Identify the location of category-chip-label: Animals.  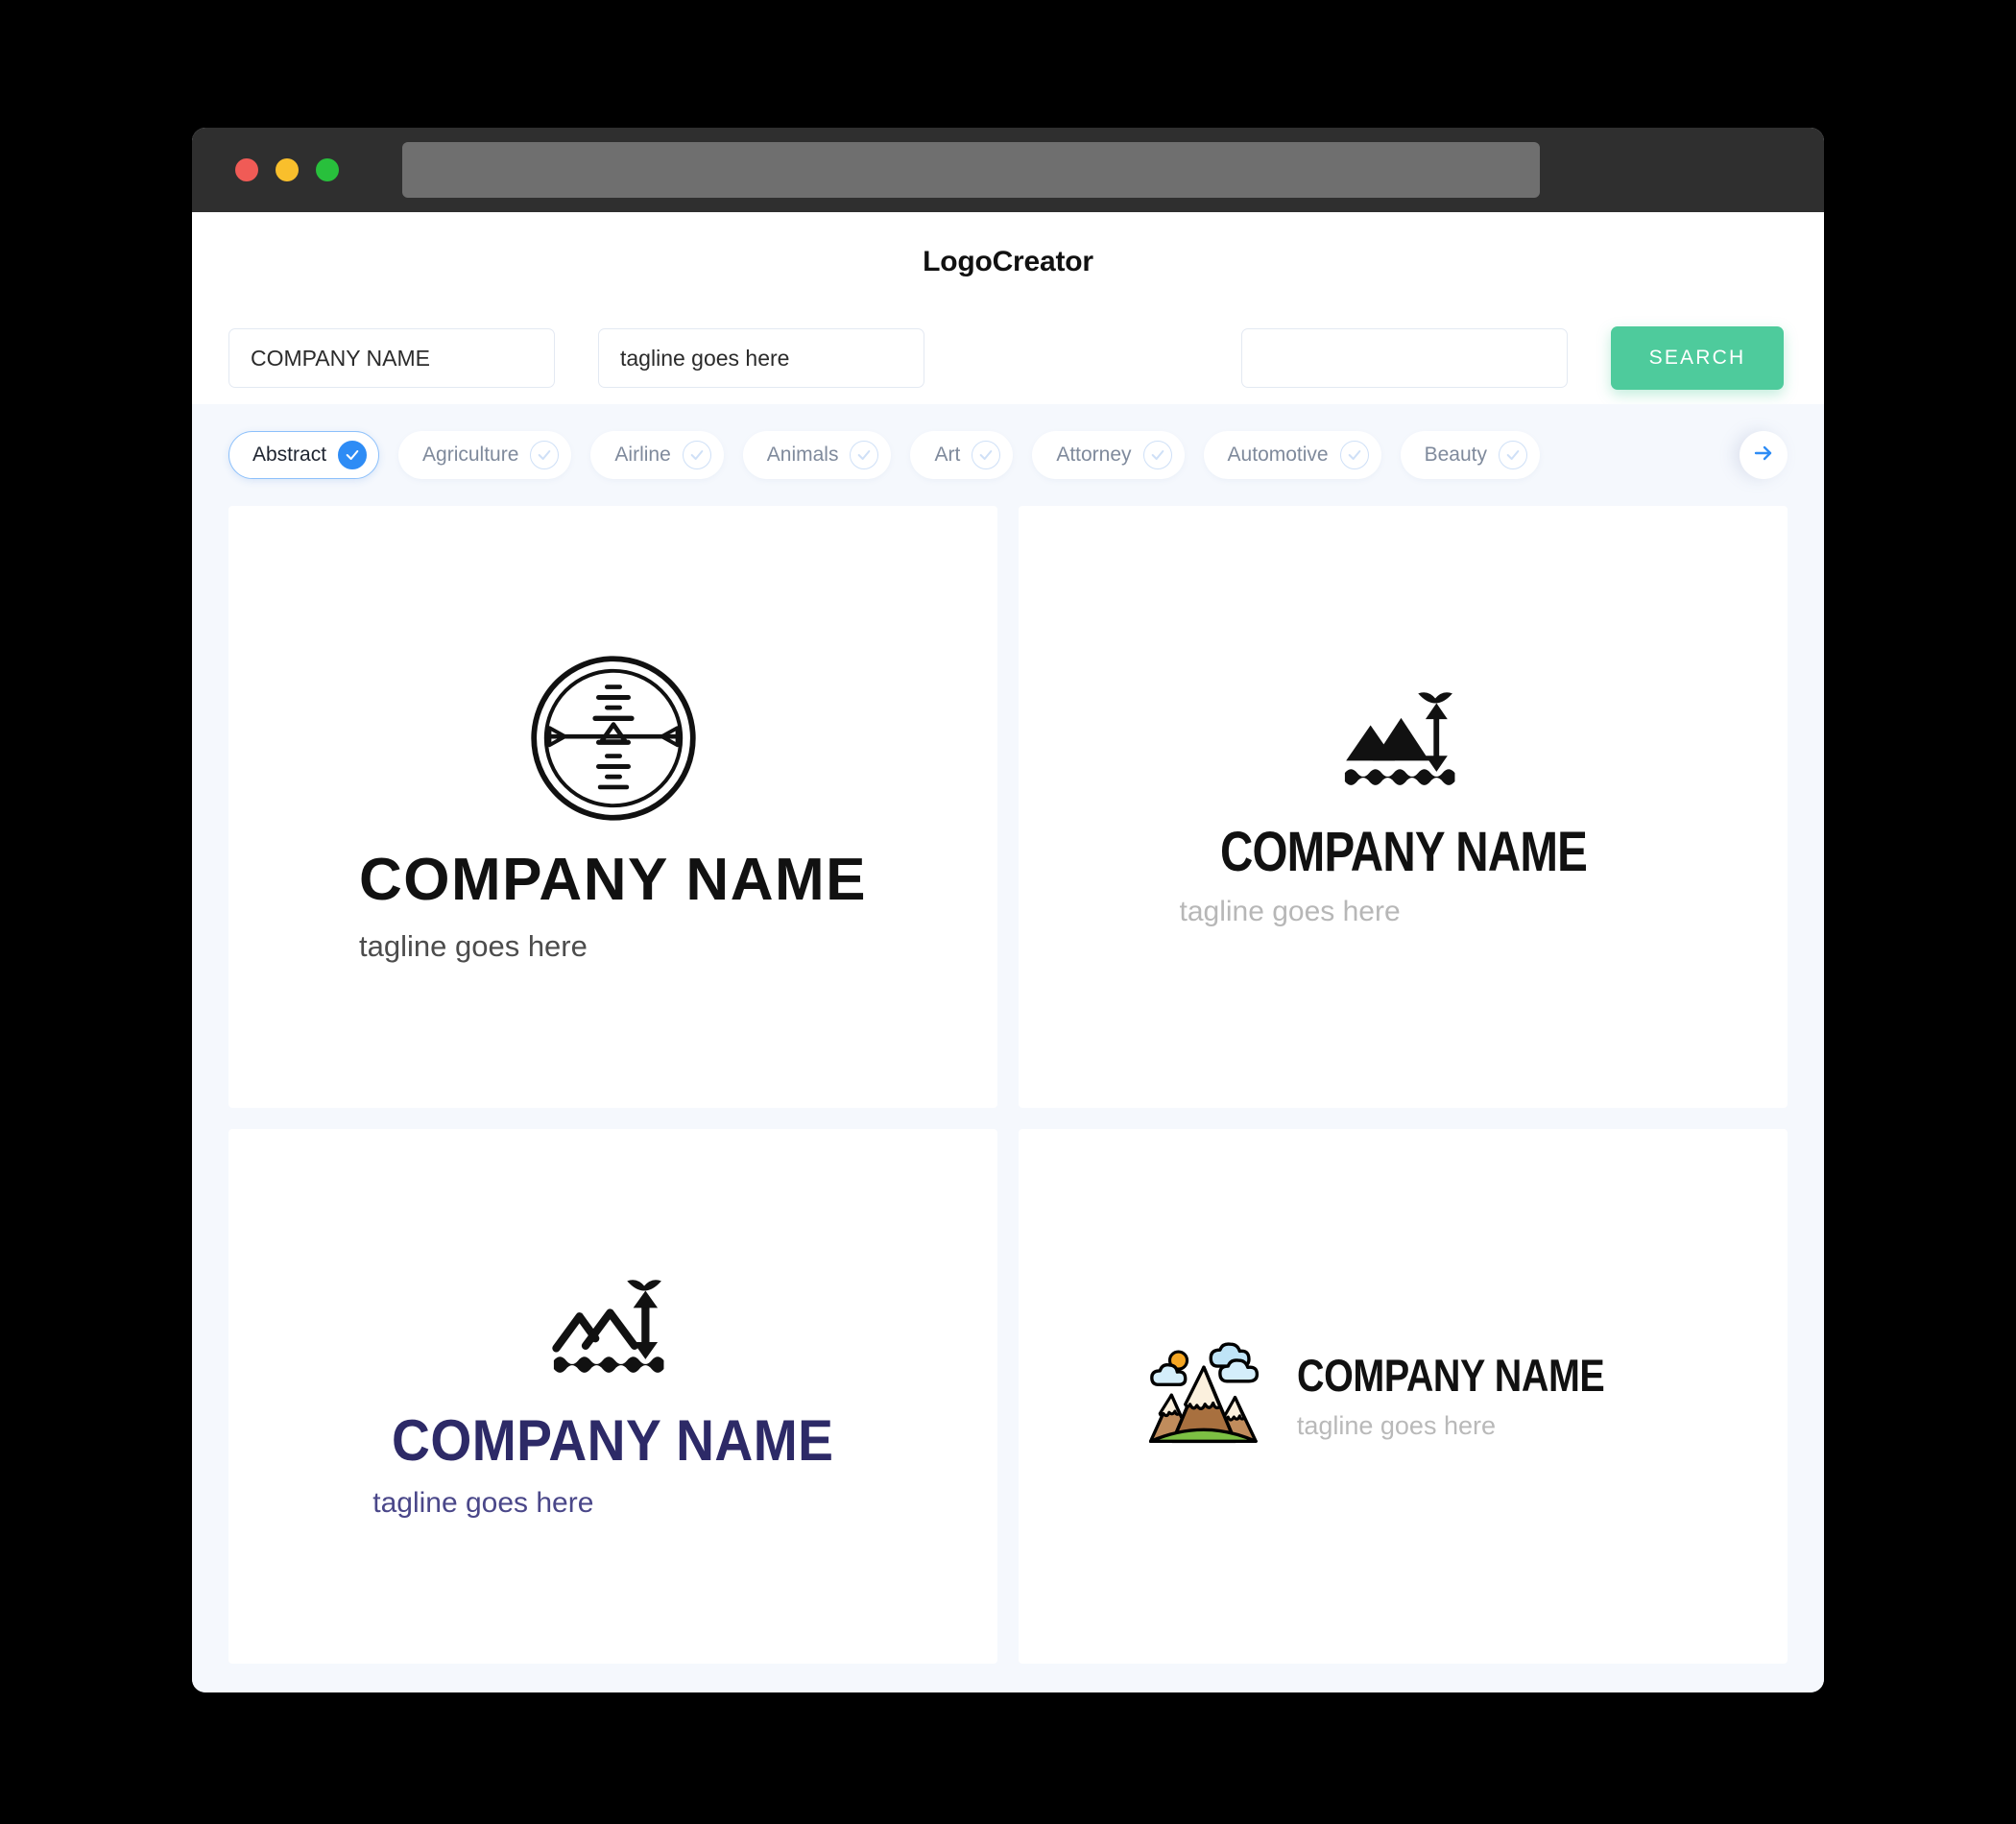
(803, 455).